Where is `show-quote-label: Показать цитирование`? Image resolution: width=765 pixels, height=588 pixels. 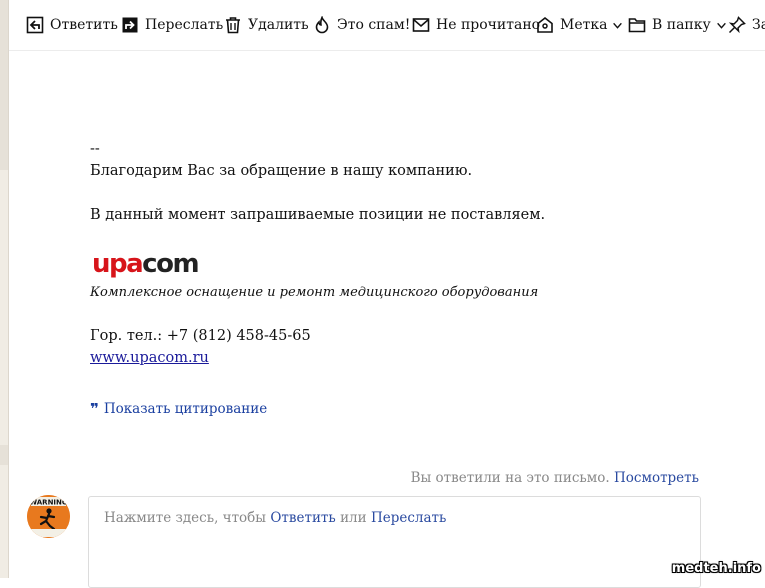
show-quote-label: Показать цитирование is located at coordinates (185, 409).